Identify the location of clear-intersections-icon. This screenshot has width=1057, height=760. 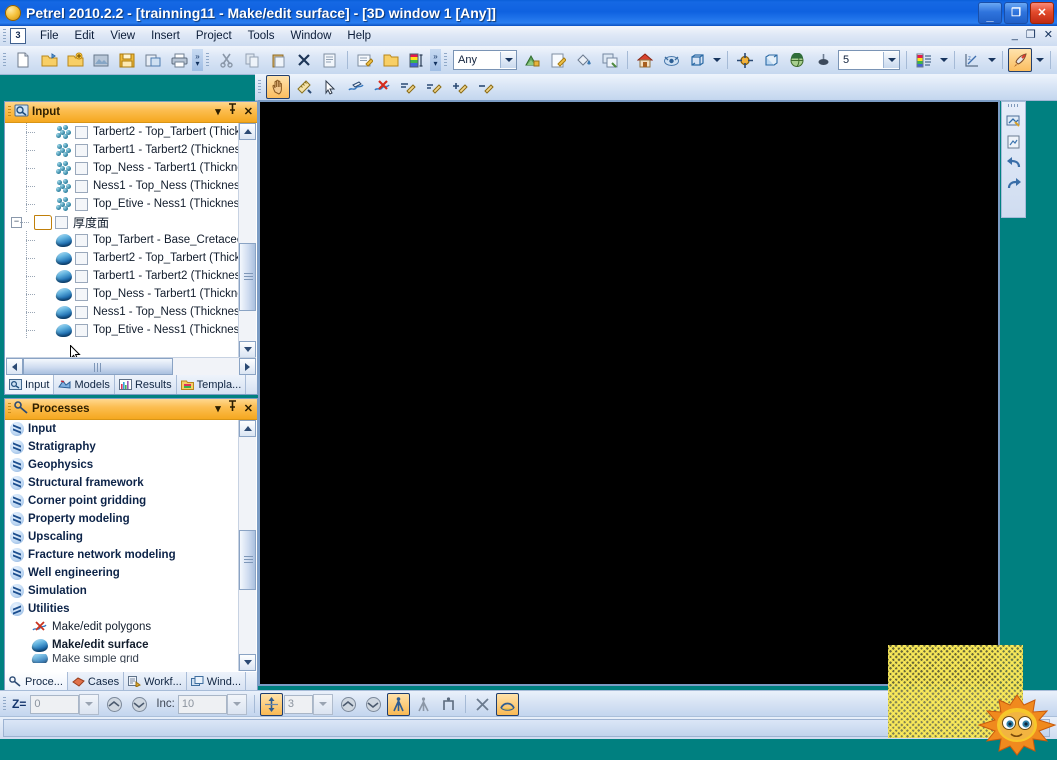
(482, 704).